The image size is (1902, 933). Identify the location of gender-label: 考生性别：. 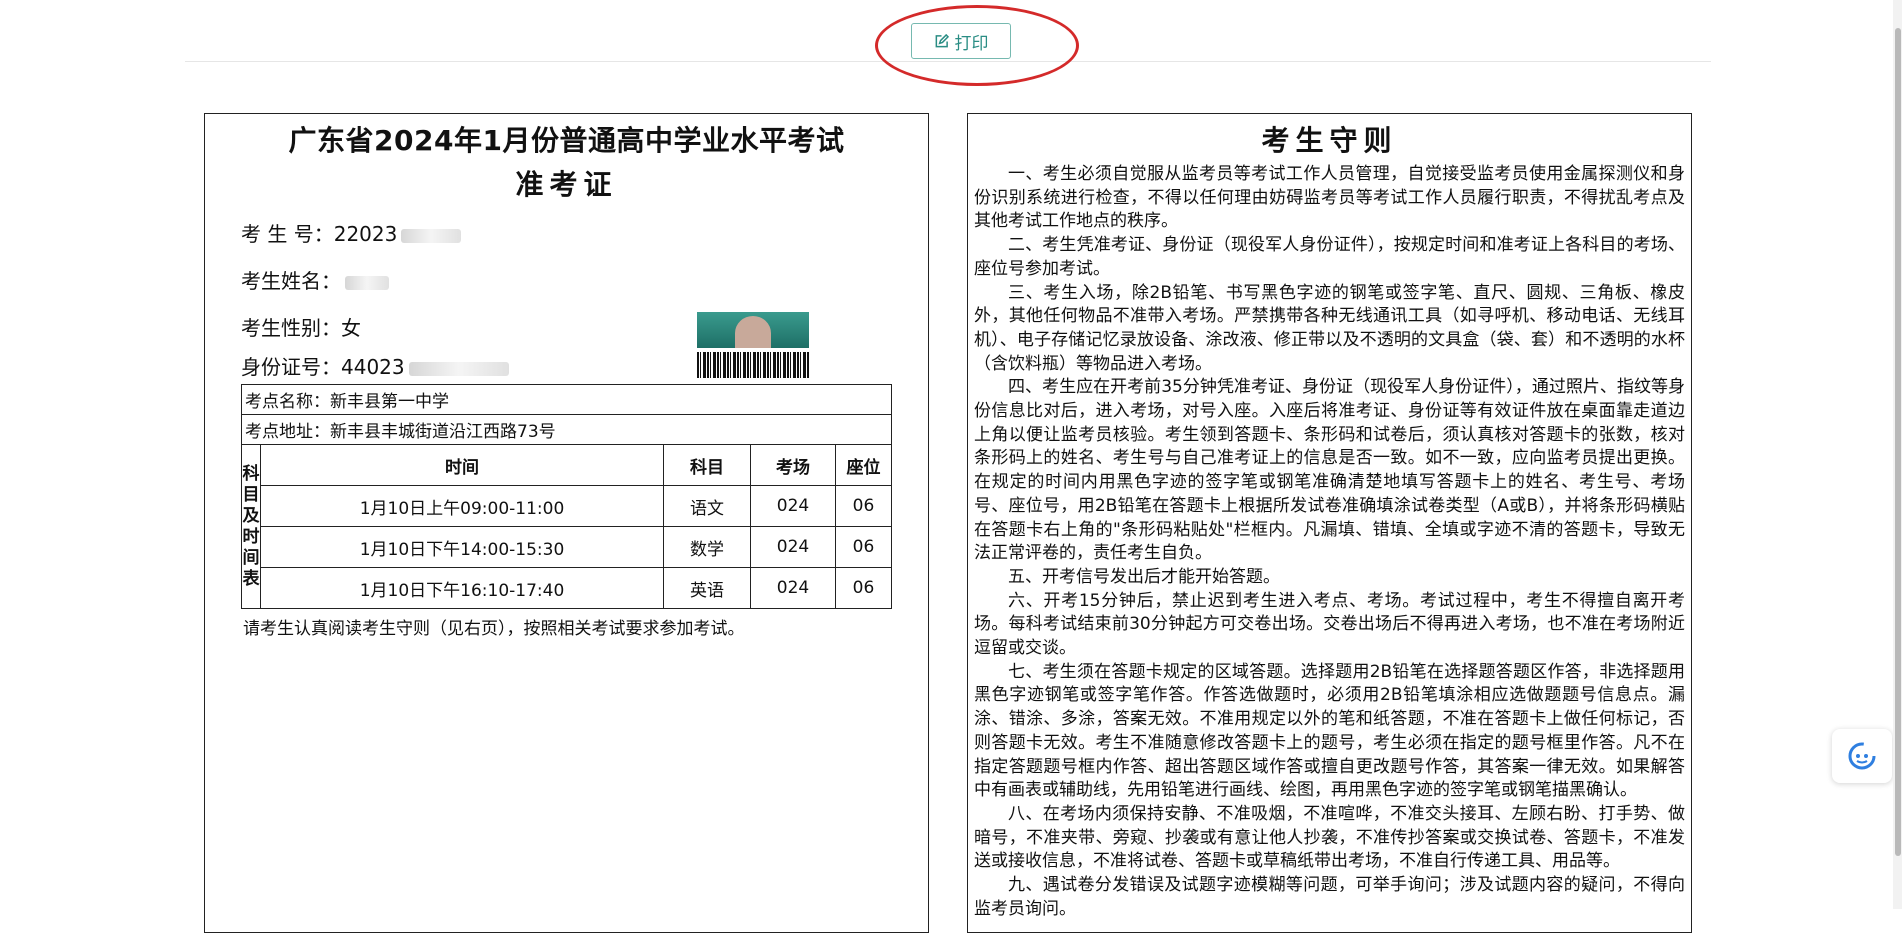
(291, 328).